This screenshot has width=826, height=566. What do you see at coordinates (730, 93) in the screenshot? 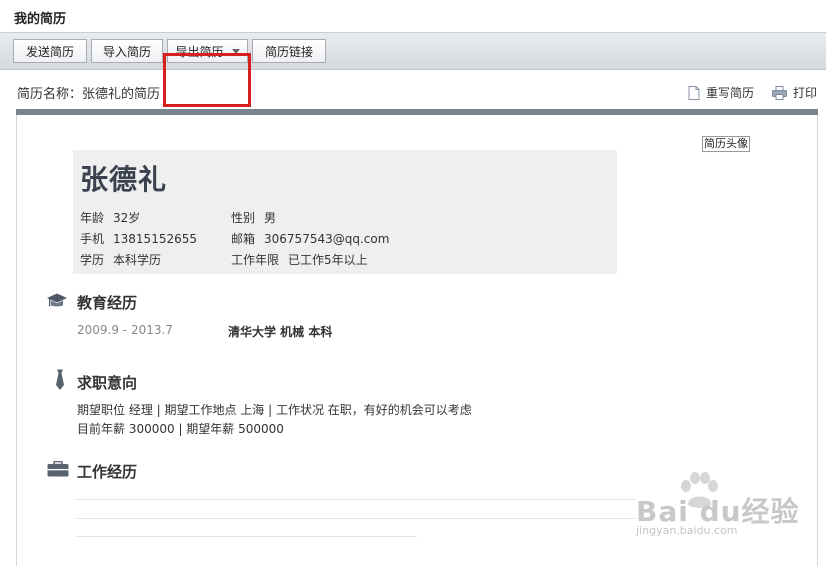
I see `rewrite-resume-label: 重写简历` at bounding box center [730, 93].